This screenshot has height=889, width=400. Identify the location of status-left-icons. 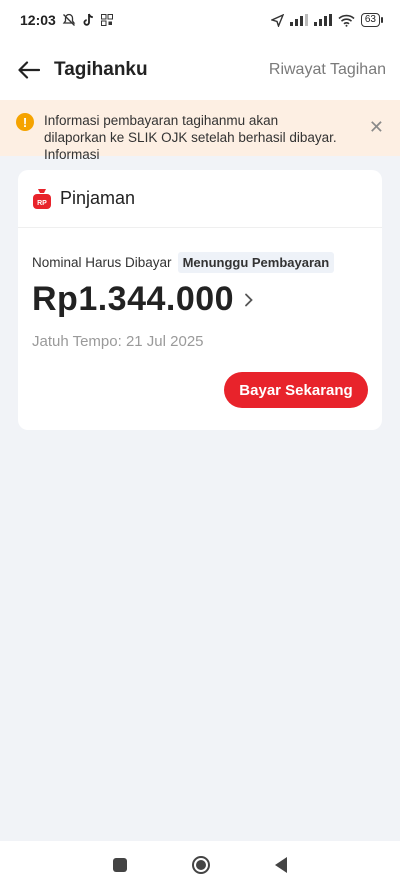
(87, 20).